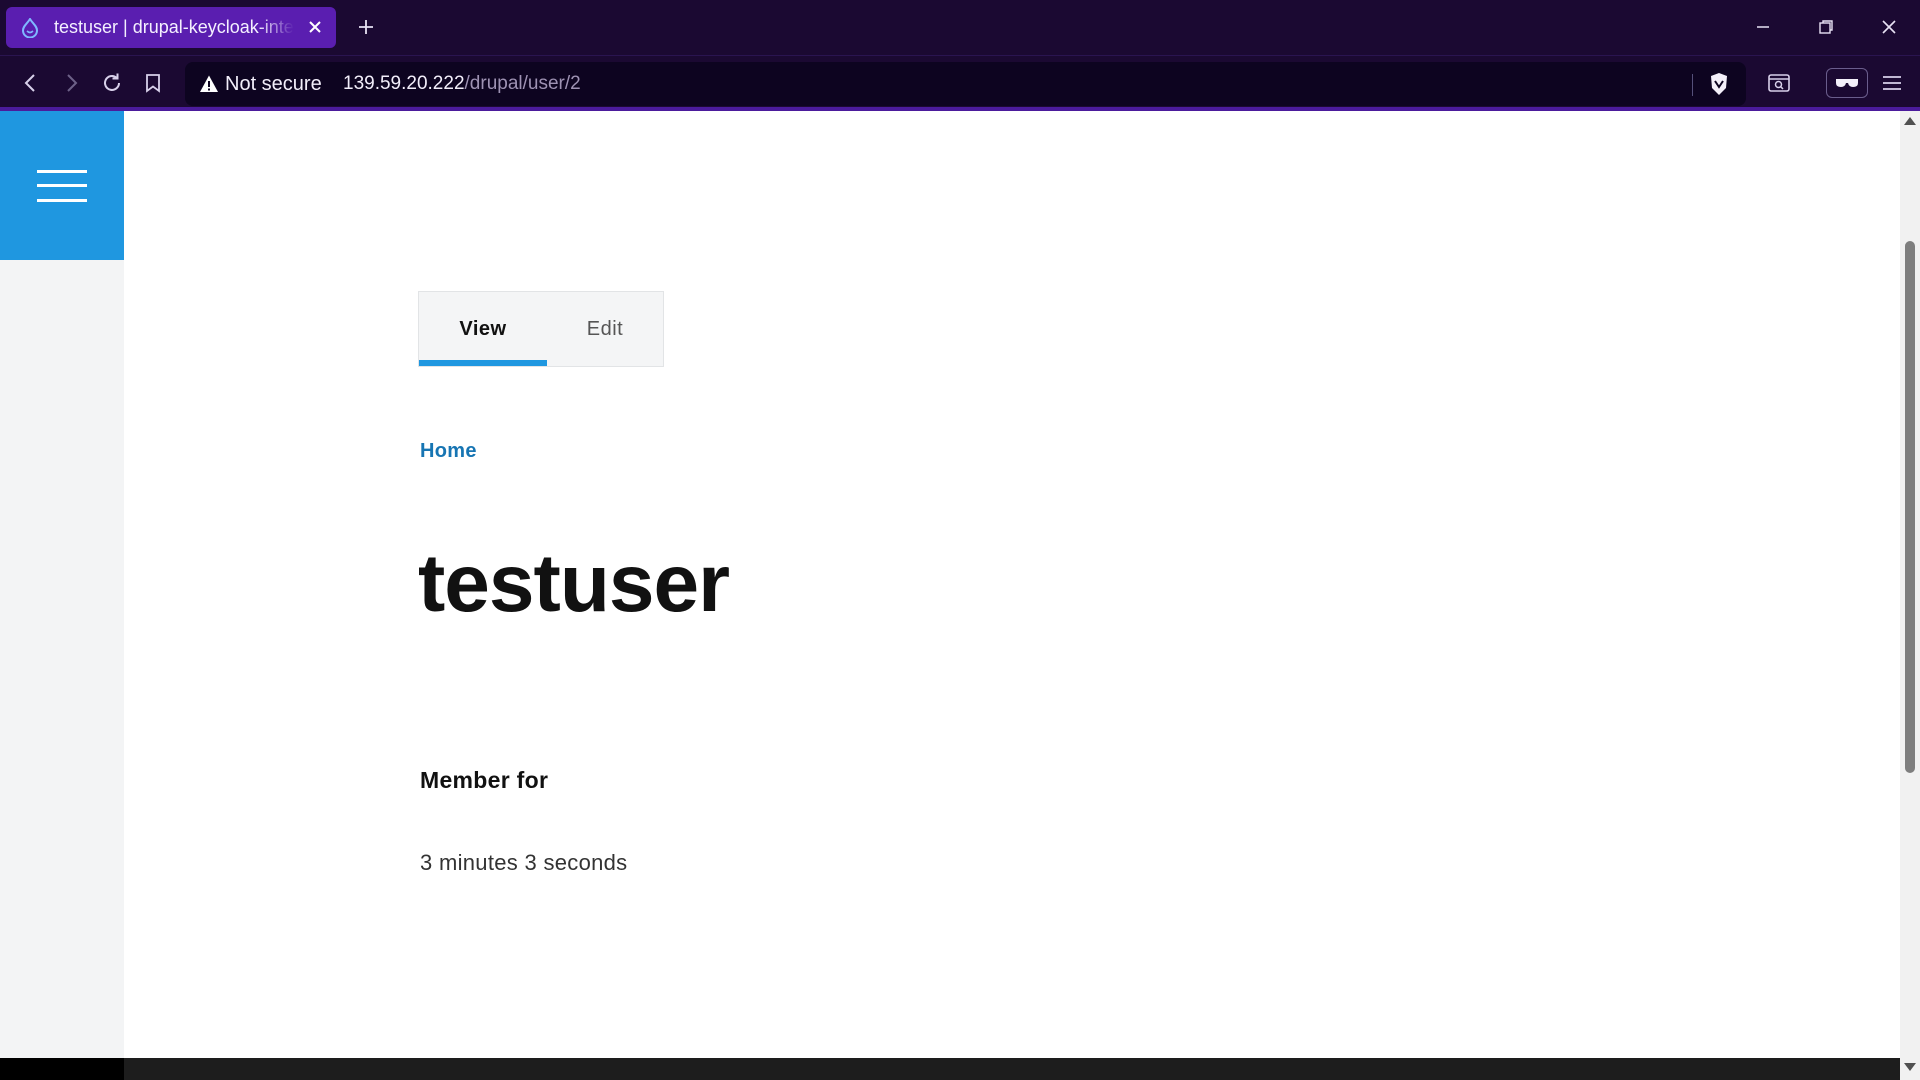 This screenshot has height=1080, width=1920. I want to click on browser-tab-active: testuser | drupal-keycloak-integr, so click(171, 27).